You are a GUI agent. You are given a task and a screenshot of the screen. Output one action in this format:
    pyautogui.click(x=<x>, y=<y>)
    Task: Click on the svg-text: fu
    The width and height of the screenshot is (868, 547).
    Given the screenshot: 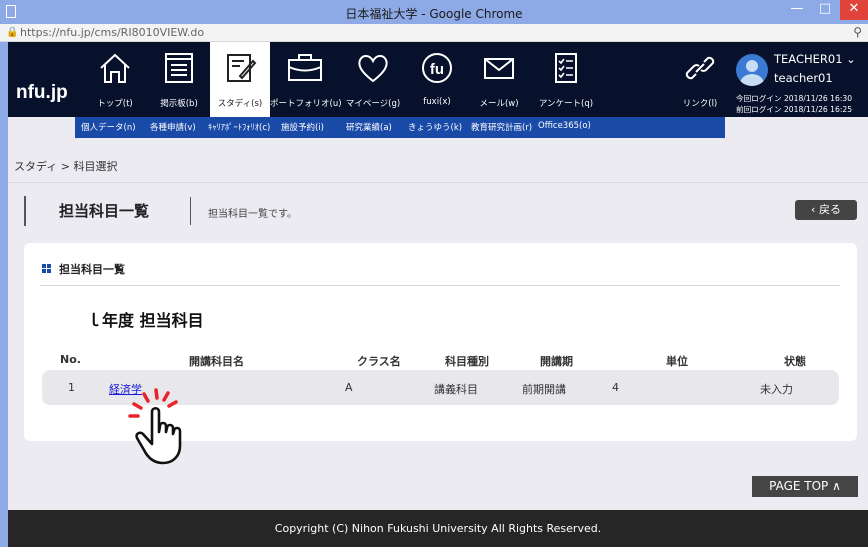 What is the action you would take?
    pyautogui.click(x=437, y=69)
    